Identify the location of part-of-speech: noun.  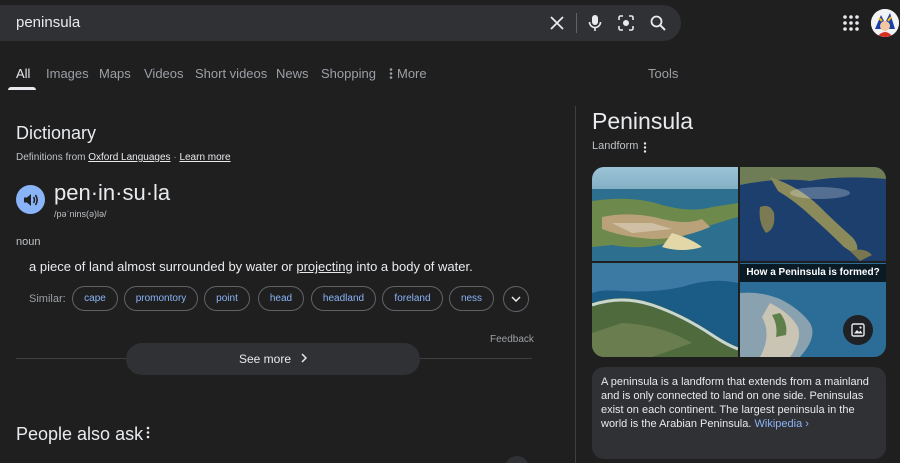
(28, 242).